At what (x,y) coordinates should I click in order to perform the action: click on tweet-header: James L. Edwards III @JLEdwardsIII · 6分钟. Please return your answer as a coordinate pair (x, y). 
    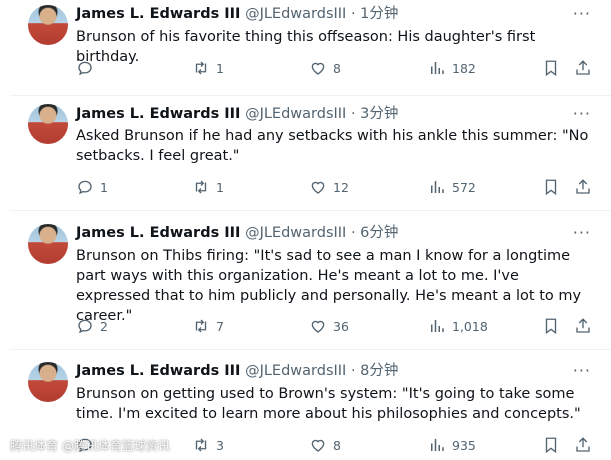
    Looking at the image, I should click on (237, 233).